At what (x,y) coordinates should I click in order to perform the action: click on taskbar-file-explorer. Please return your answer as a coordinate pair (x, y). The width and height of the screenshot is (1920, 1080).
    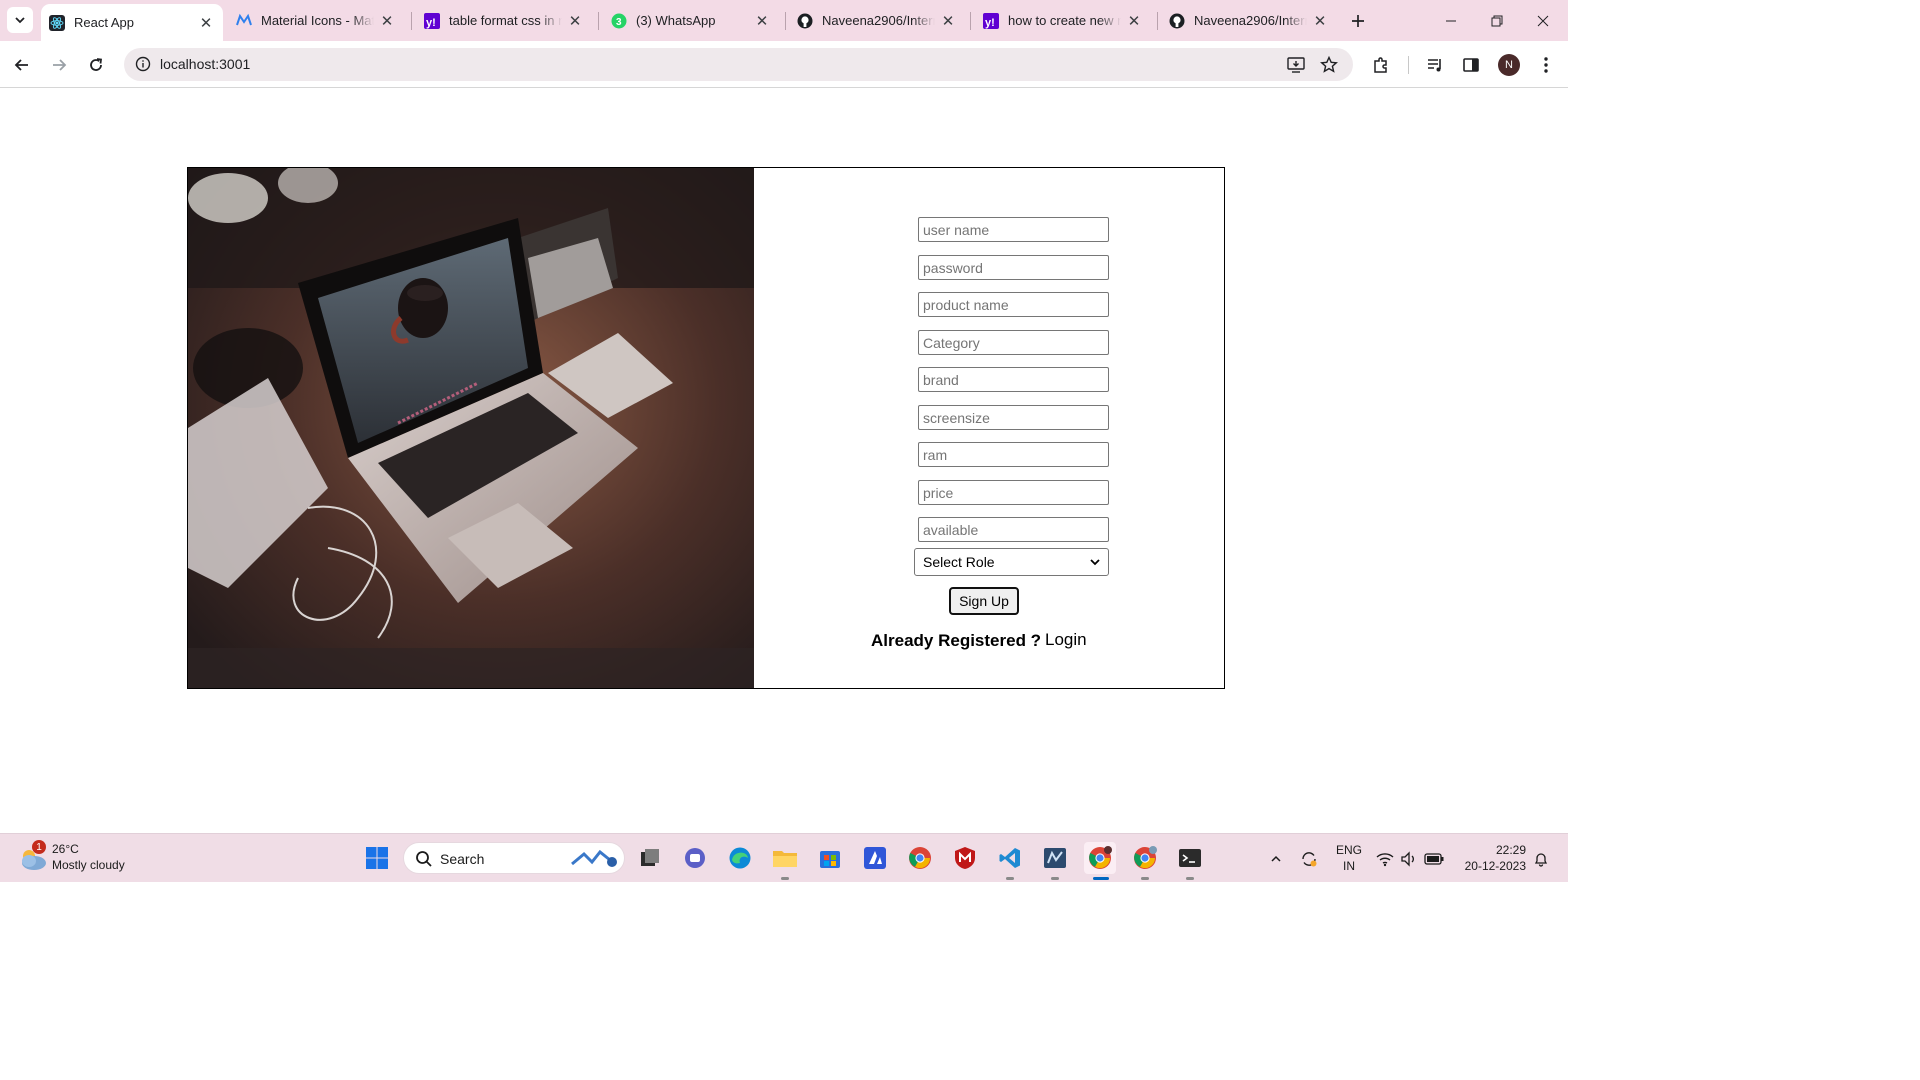
    Looking at the image, I should click on (785, 861).